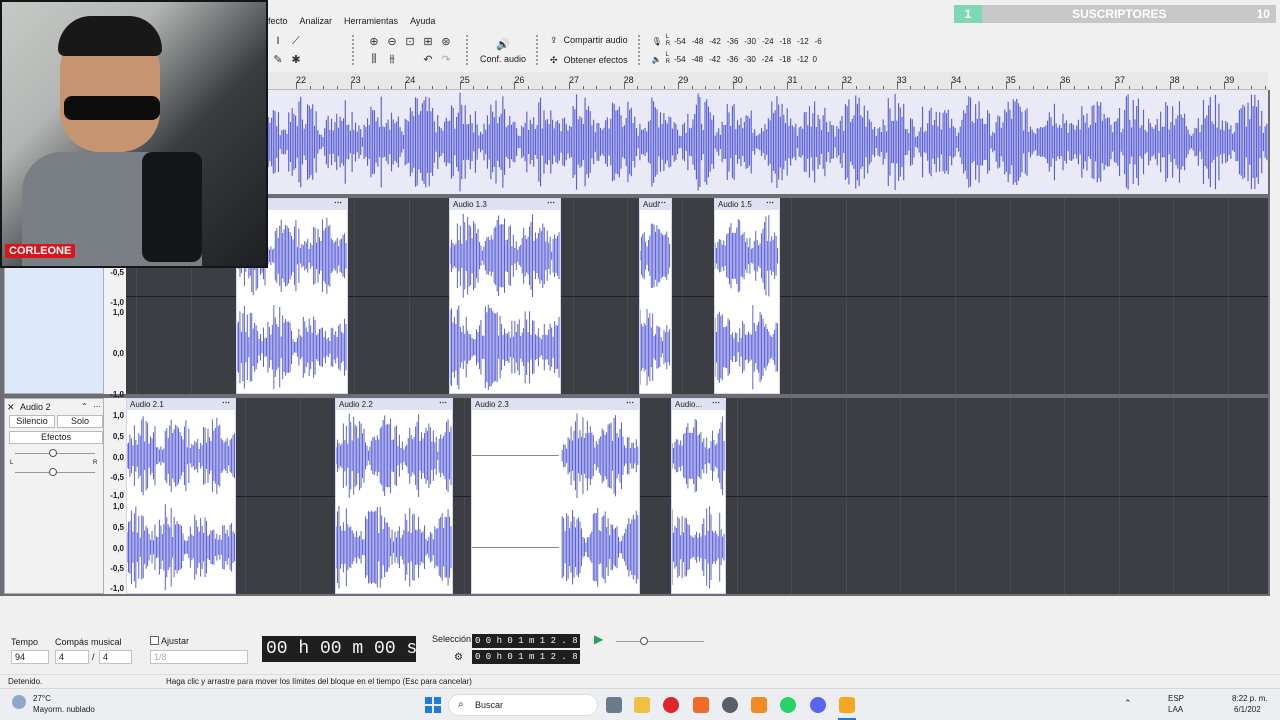  I want to click on task-view-icon, so click(614, 705).